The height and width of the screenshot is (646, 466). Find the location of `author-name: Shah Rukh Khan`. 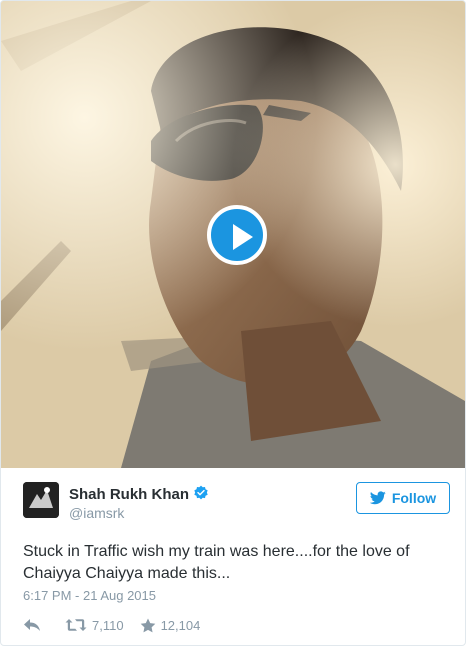

author-name: Shah Rukh Khan is located at coordinates (139, 494).